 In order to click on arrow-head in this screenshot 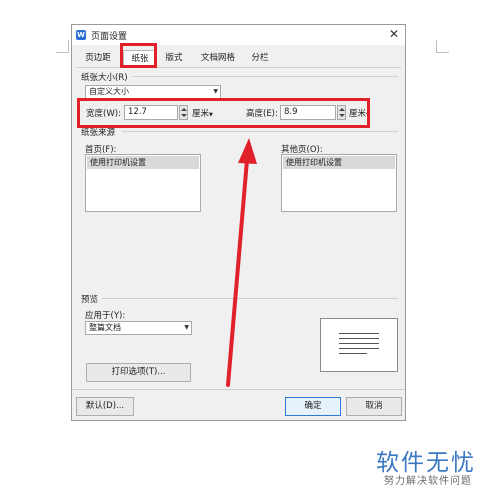, I will do `click(247, 151)`.